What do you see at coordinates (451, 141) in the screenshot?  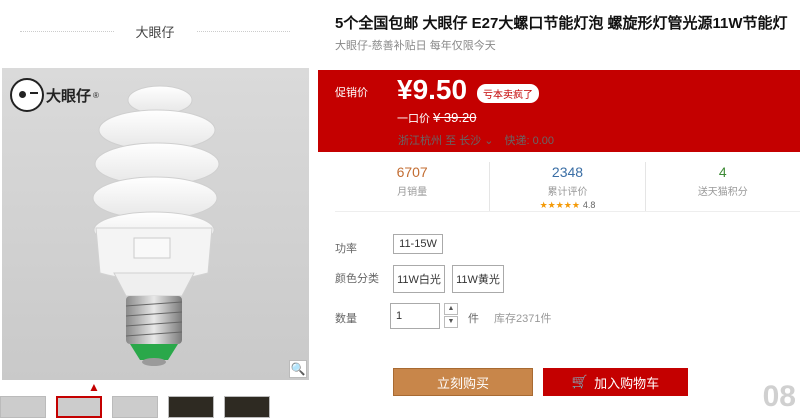 I see `ship-to-label: 至` at bounding box center [451, 141].